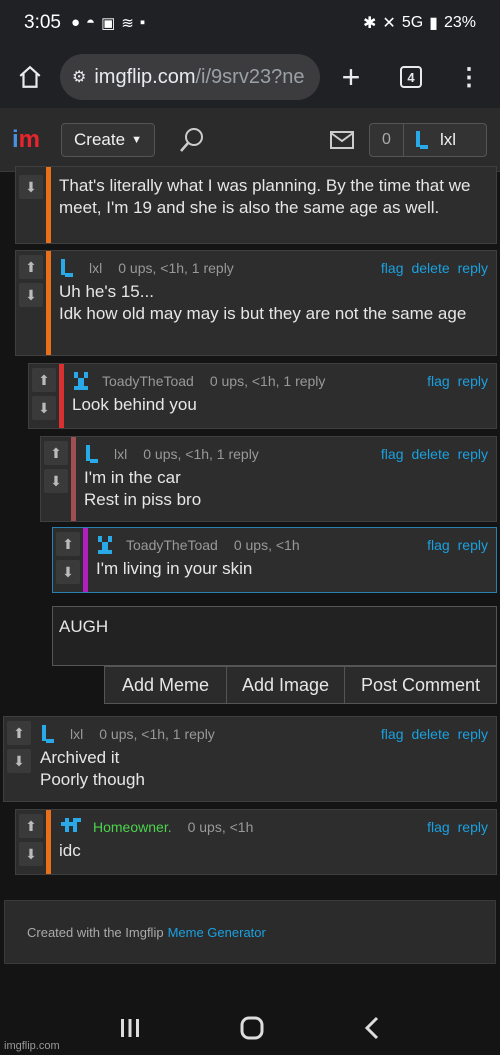  I want to click on new-tab-button: +, so click(351, 77).